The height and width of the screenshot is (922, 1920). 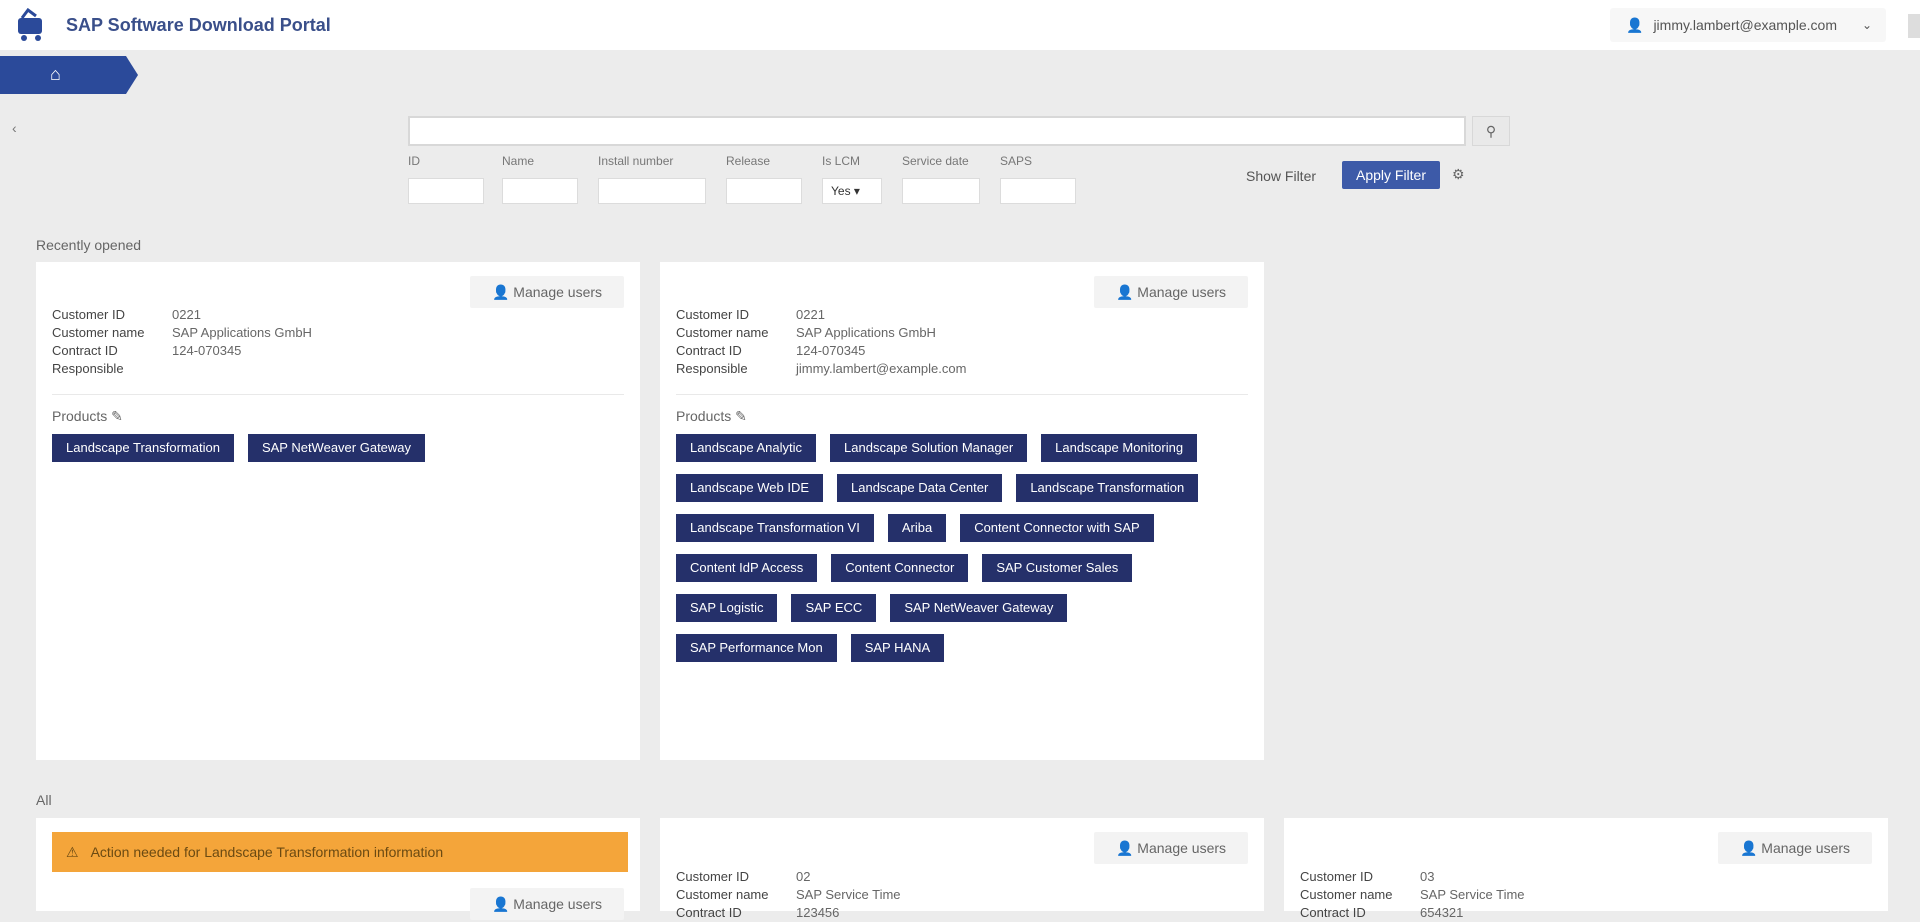 I want to click on user-menu: 👤 jimmy.lambert@example.com ⌄, so click(x=1748, y=25).